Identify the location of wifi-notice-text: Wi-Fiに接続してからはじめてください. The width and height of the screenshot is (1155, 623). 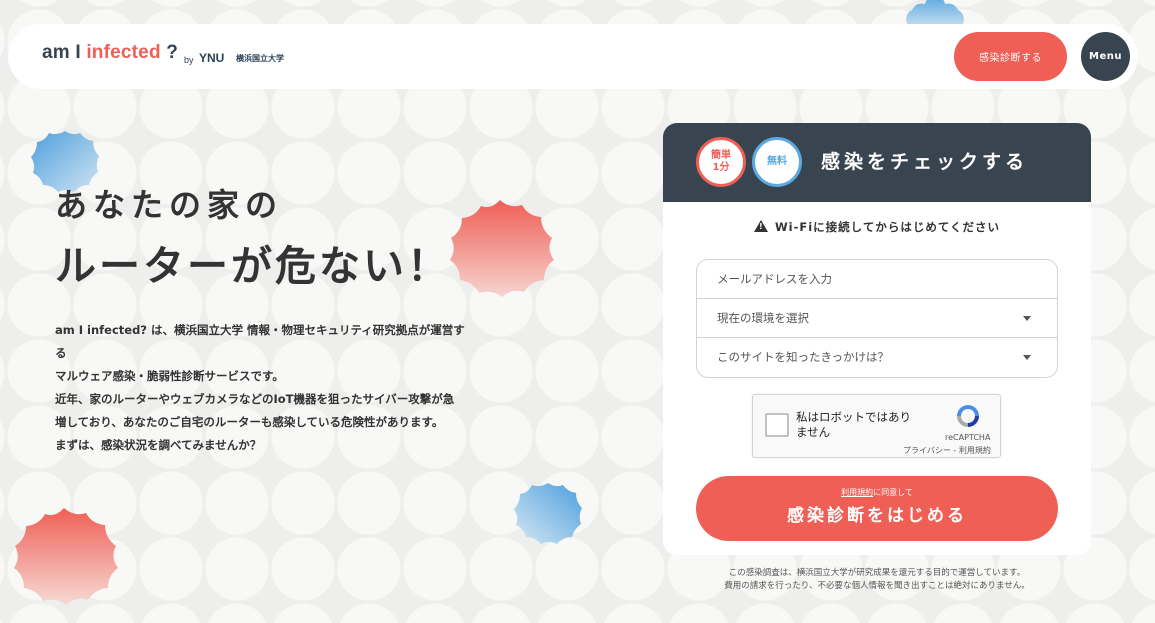
(887, 227).